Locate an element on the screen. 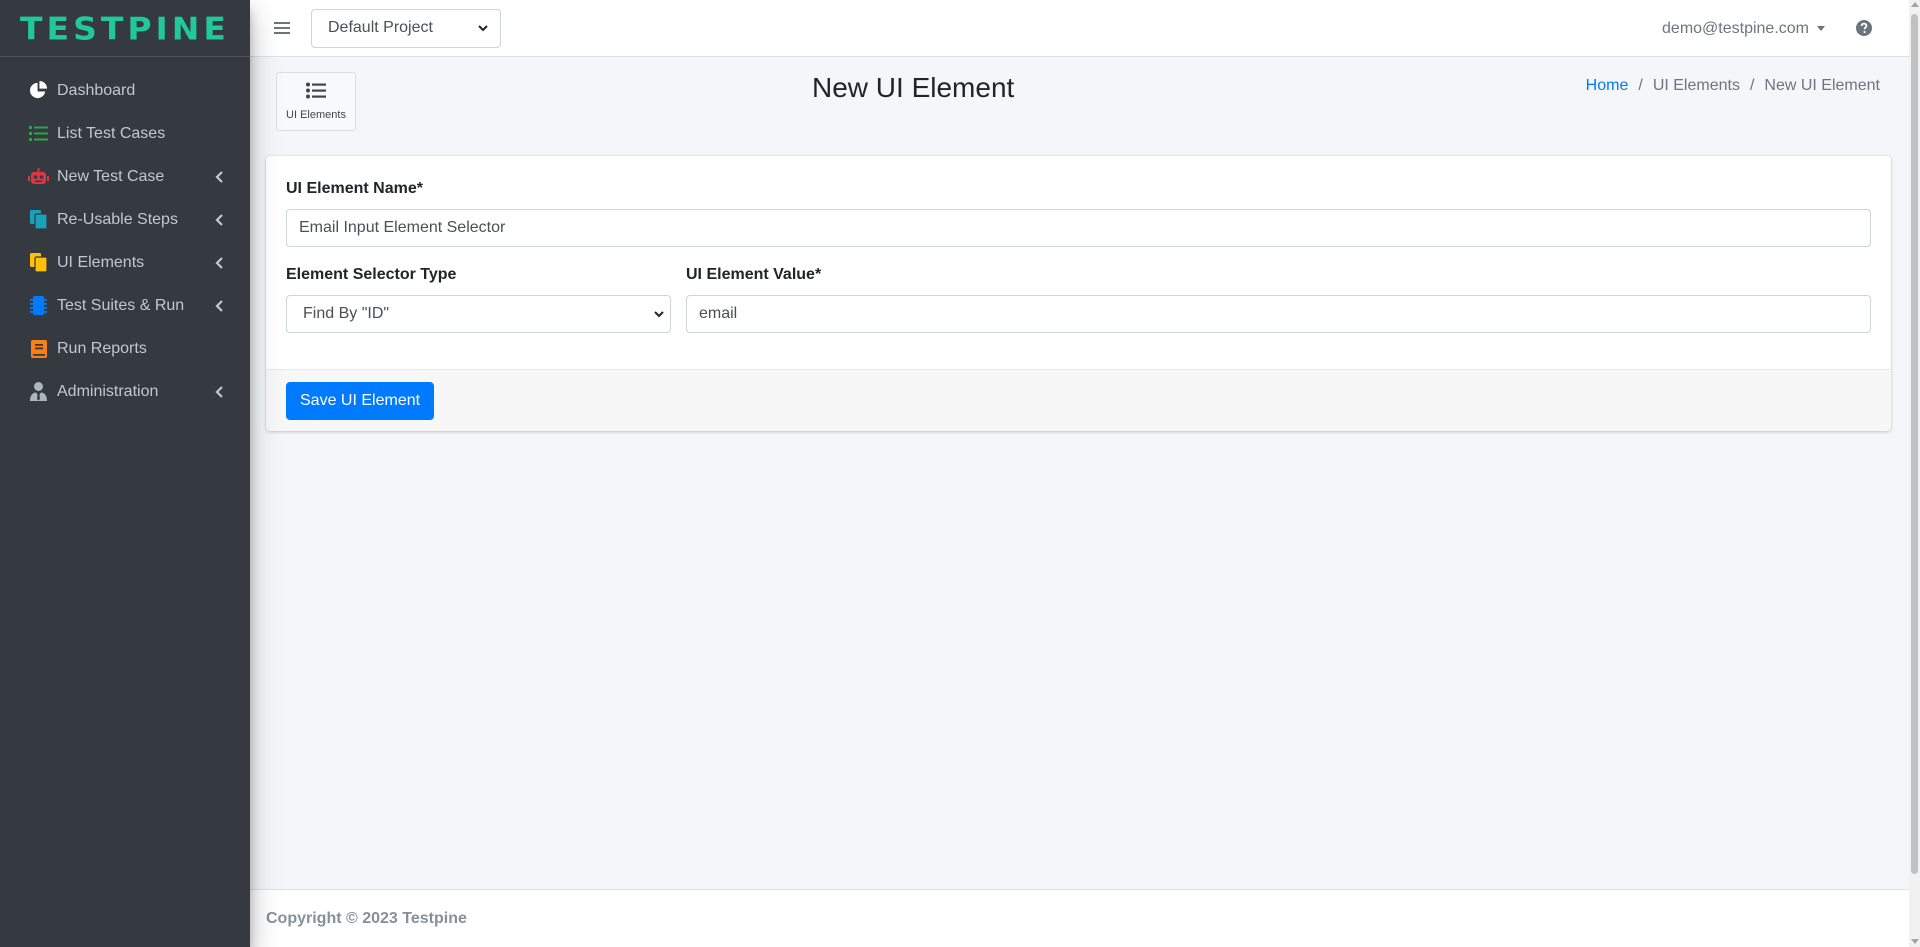 This screenshot has width=1920, height=947. breadcrumb: Home / UI Elements / New UI Element is located at coordinates (1733, 86).